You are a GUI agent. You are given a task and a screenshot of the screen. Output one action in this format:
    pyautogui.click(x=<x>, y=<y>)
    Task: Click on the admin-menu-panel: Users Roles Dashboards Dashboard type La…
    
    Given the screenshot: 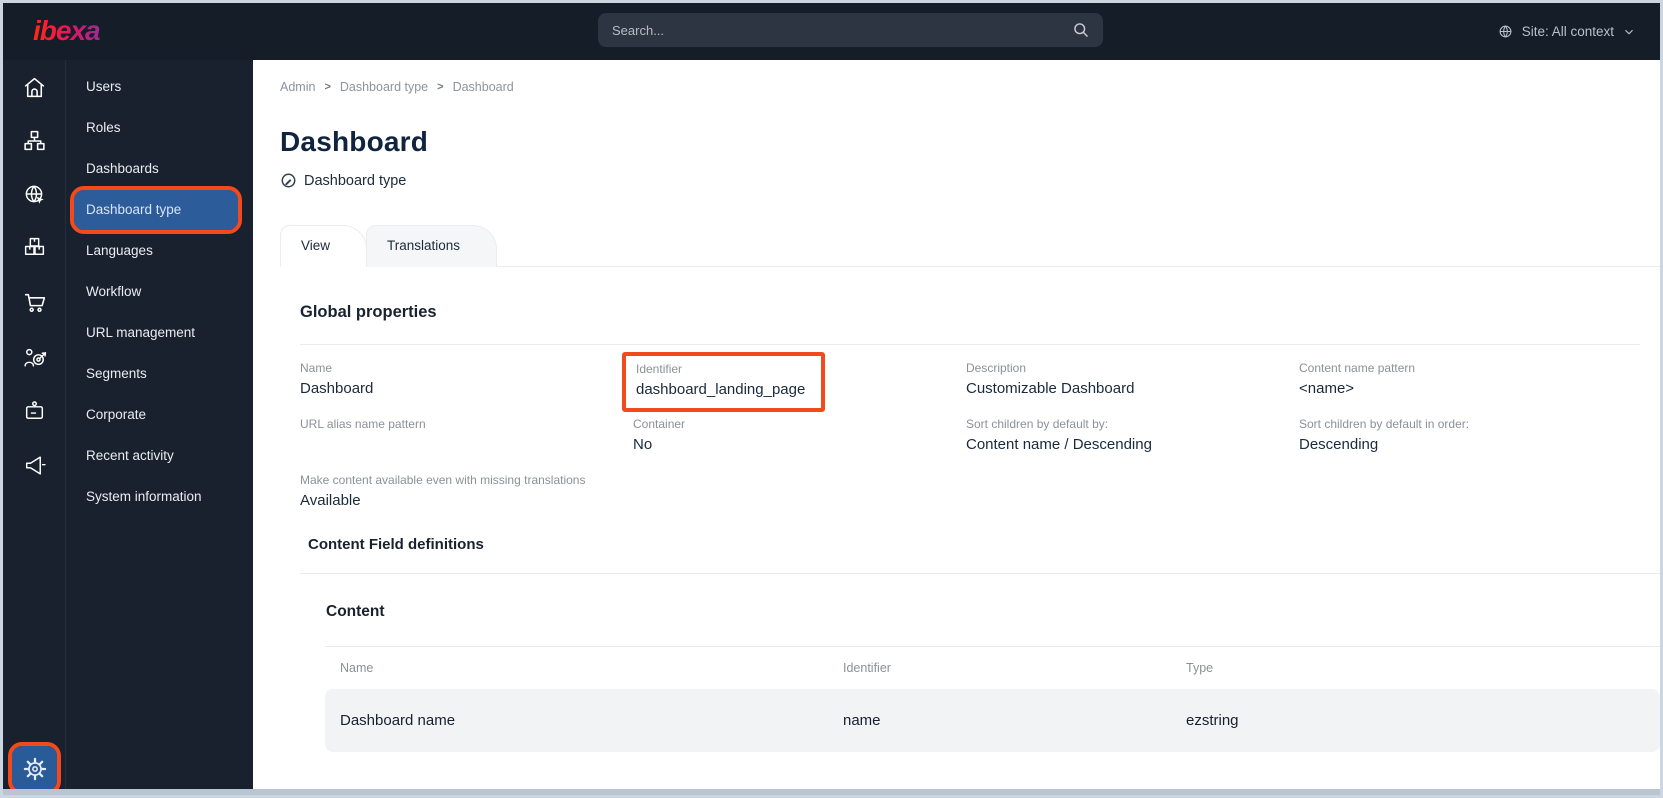 What is the action you would take?
    pyautogui.click(x=159, y=427)
    